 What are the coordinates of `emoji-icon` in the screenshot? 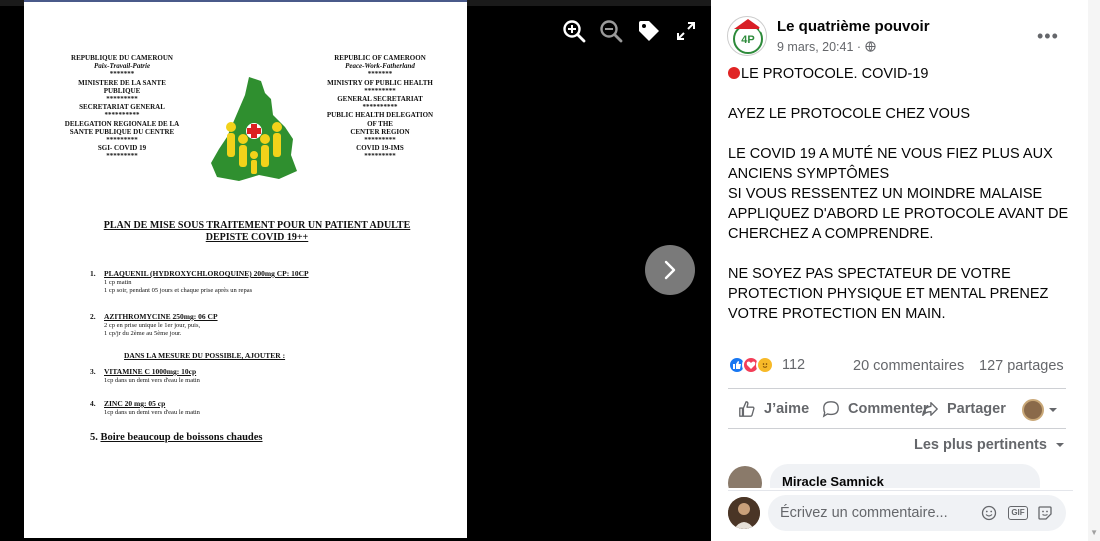 It's located at (989, 513).